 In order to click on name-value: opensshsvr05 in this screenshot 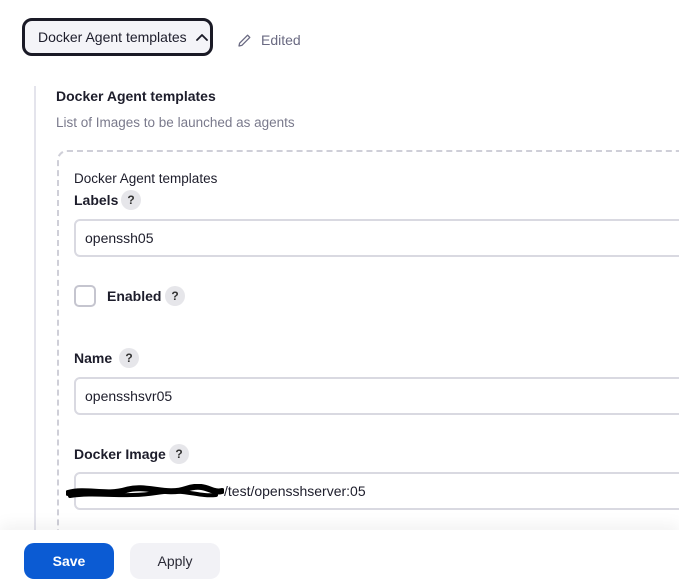, I will do `click(129, 396)`.